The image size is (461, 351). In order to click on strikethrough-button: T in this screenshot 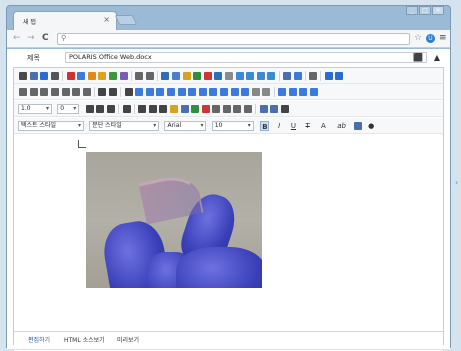, I will do `click(307, 126)`.